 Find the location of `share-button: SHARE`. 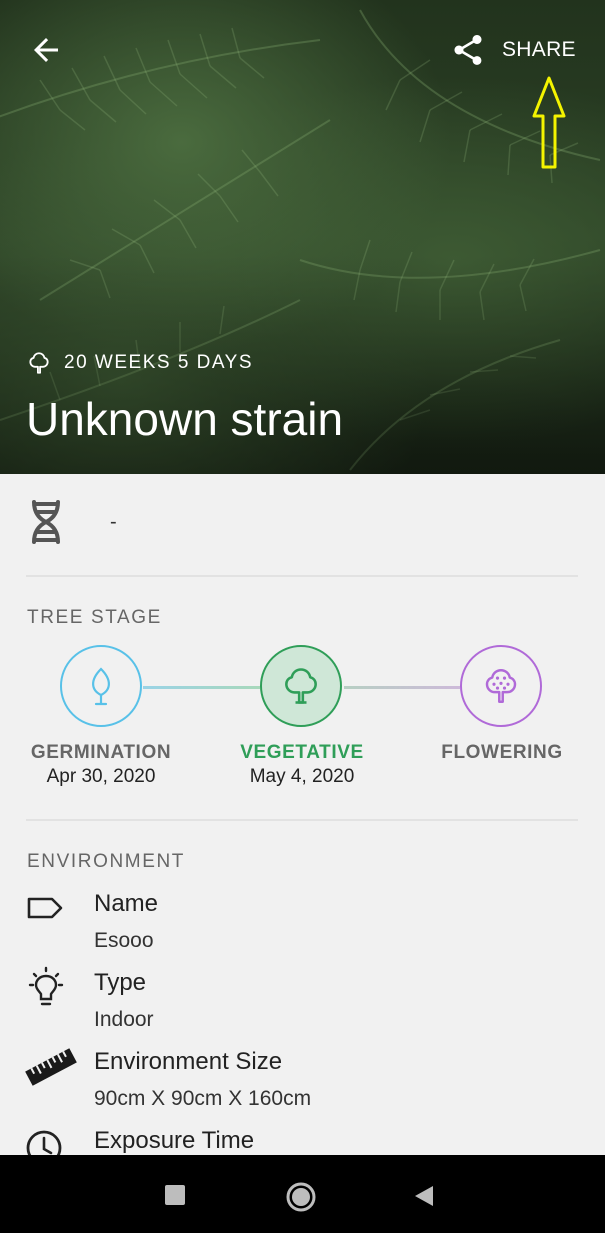

share-button: SHARE is located at coordinates (513, 50).